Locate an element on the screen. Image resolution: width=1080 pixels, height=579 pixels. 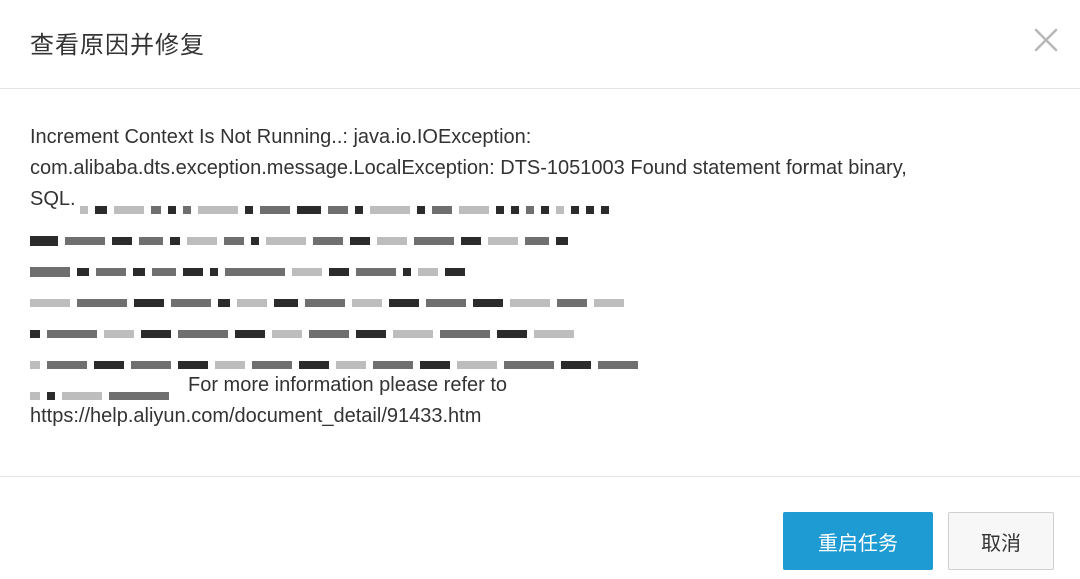
message-line-3: SQL. is located at coordinates (525, 199).